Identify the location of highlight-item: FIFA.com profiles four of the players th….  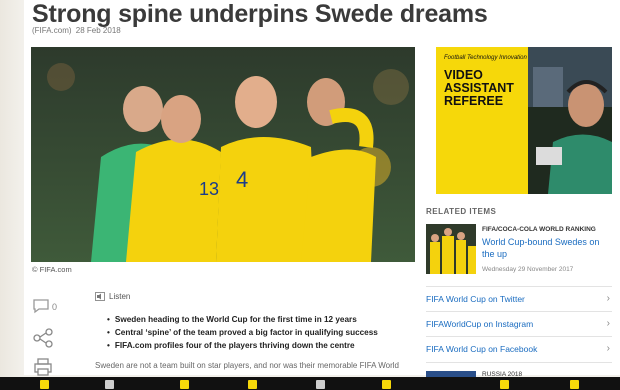
(262, 345).